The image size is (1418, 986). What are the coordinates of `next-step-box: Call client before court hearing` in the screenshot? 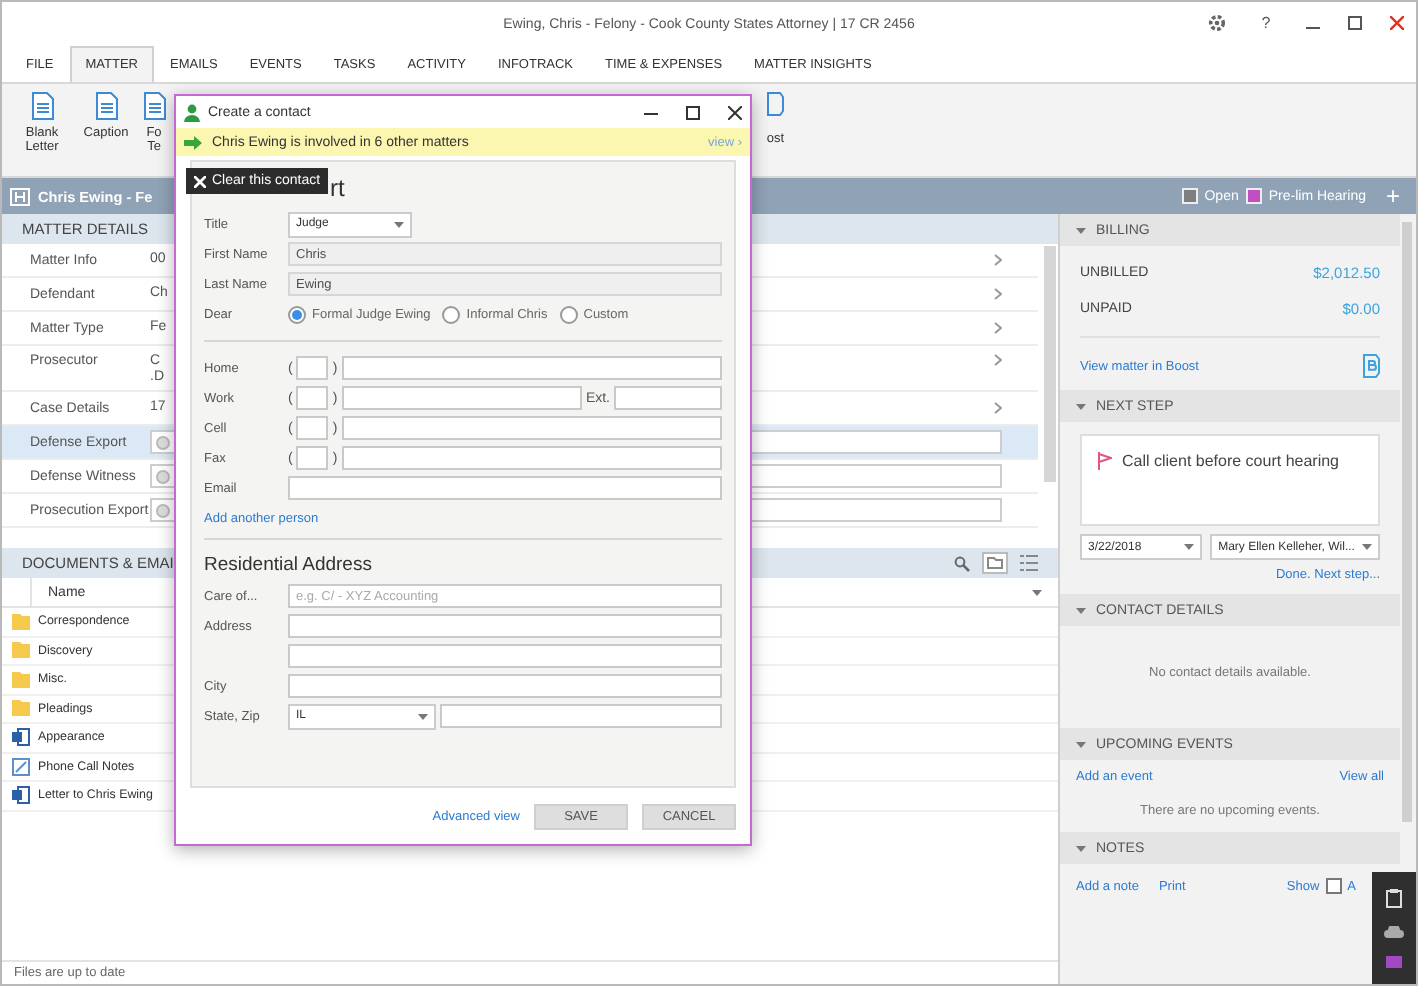 It's located at (1230, 480).